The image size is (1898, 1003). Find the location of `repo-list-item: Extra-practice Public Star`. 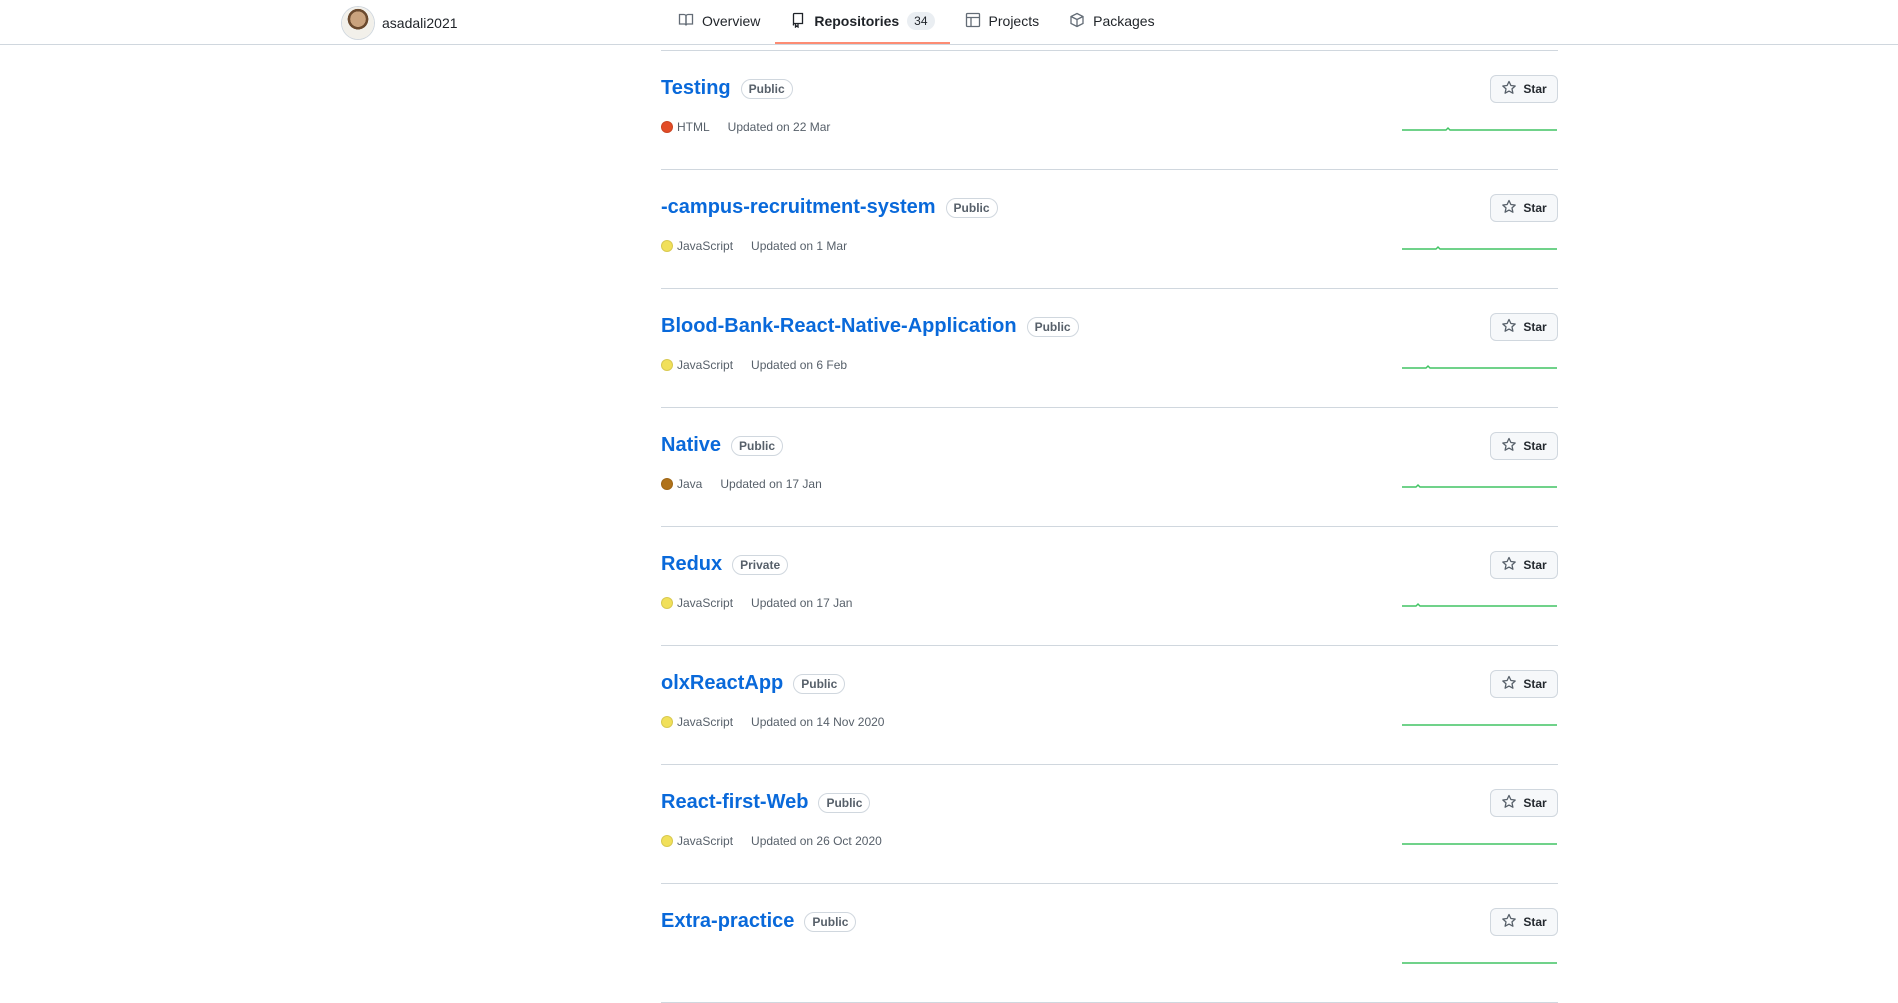

repo-list-item: Extra-practice Public Star is located at coordinates (1109, 943).